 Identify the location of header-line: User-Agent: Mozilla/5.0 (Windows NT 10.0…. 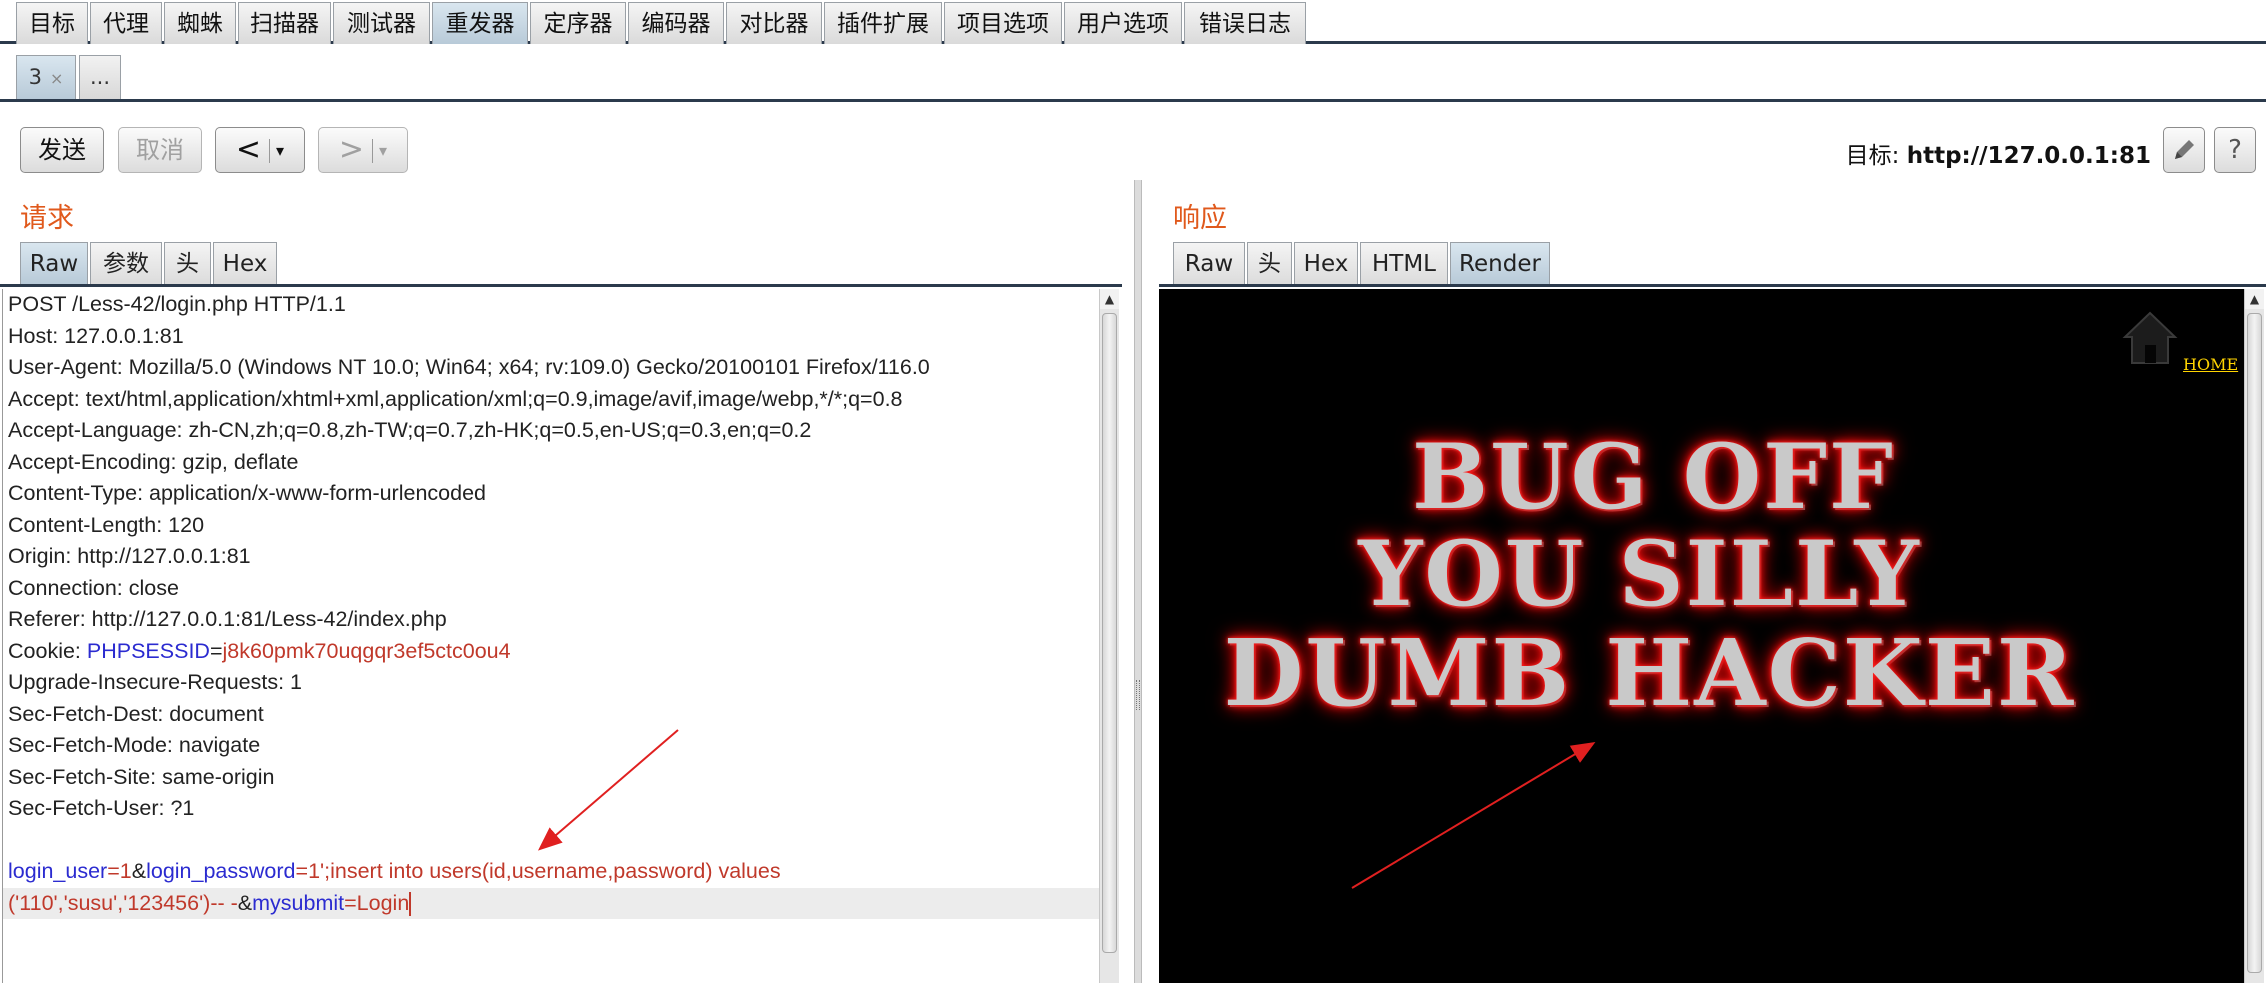
(469, 367).